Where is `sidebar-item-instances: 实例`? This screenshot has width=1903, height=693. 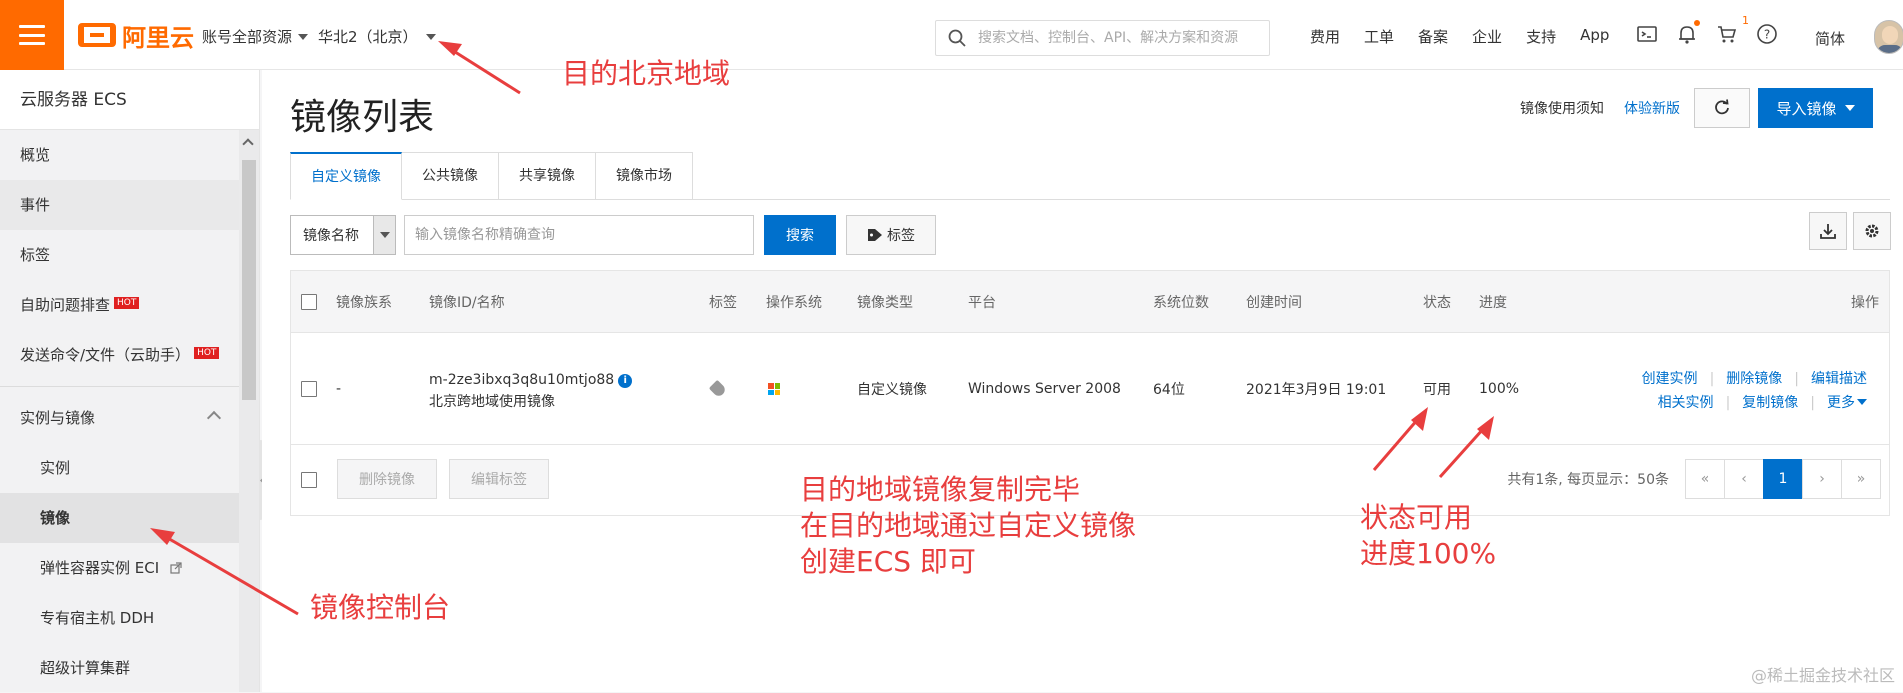
sidebar-item-instances: 实例 is located at coordinates (129, 468).